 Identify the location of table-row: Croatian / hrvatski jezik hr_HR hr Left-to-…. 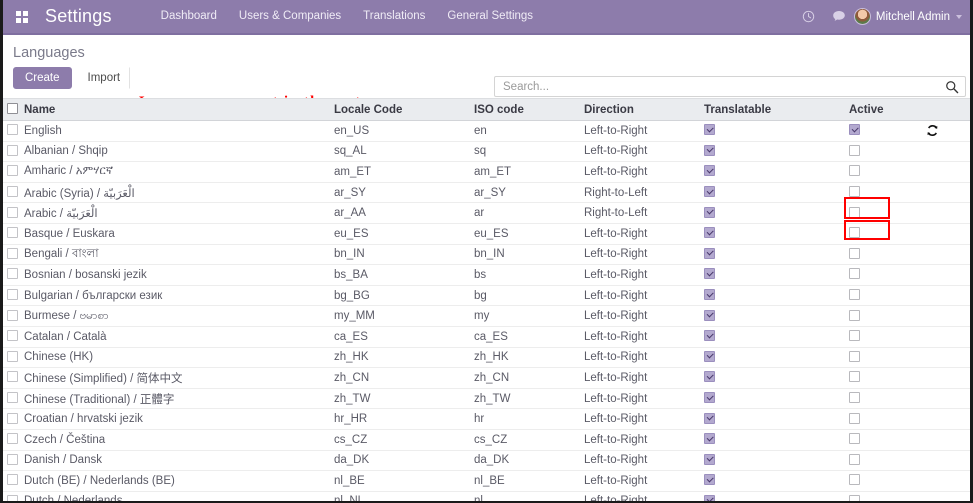
(486, 419).